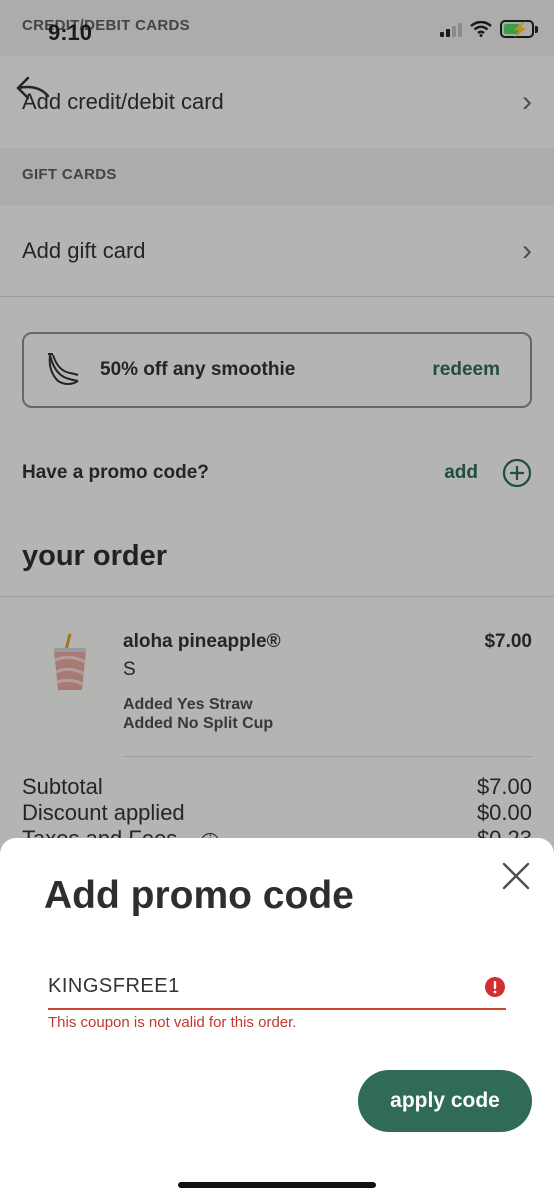 The height and width of the screenshot is (1200, 554). Describe the element at coordinates (516, 876) in the screenshot. I see `close-icon` at that location.